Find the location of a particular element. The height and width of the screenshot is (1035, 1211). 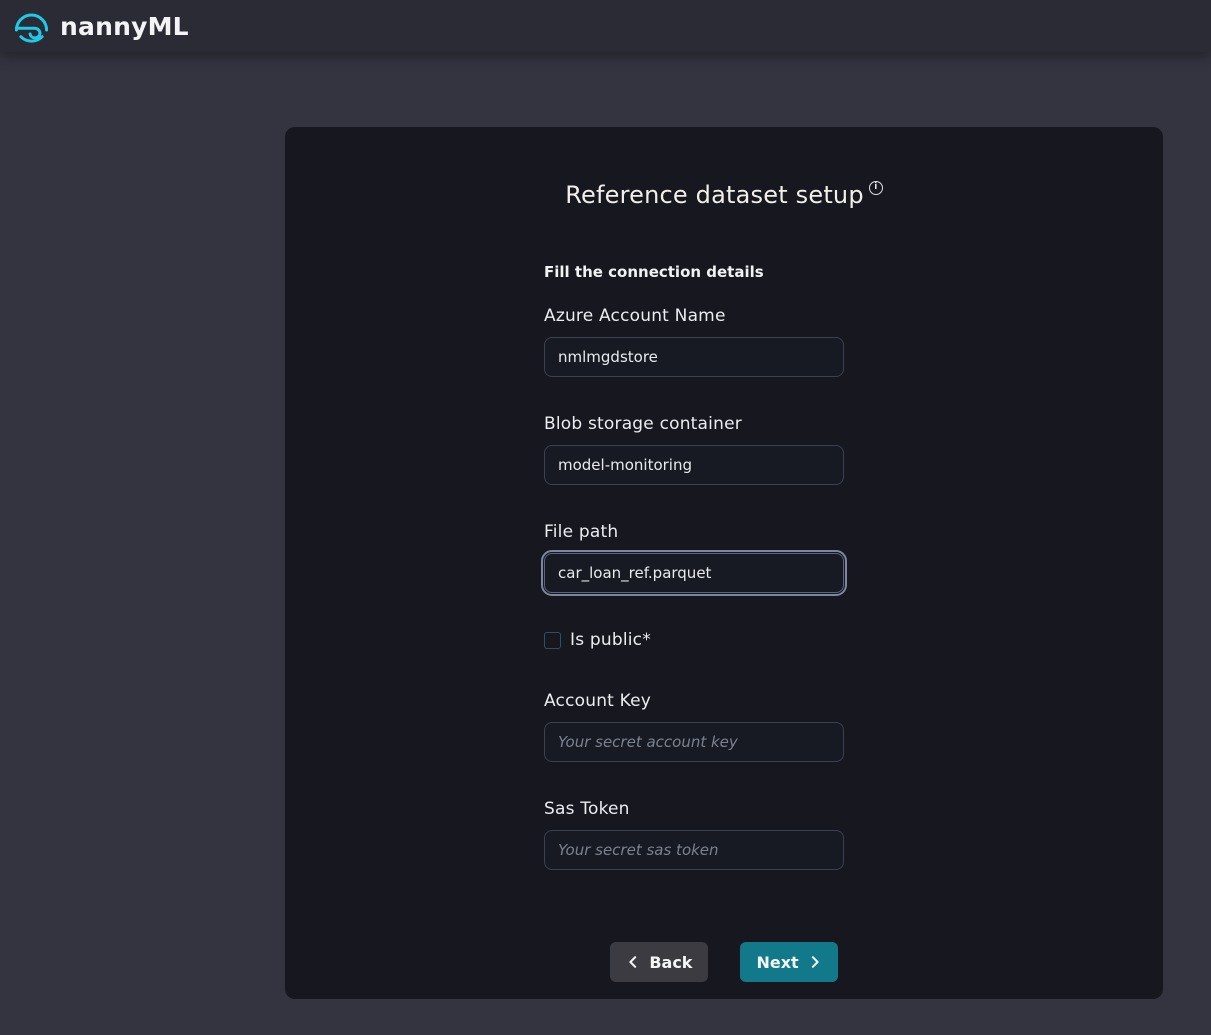

blob-storage-container-label: Blob storage container is located at coordinates (643, 424).